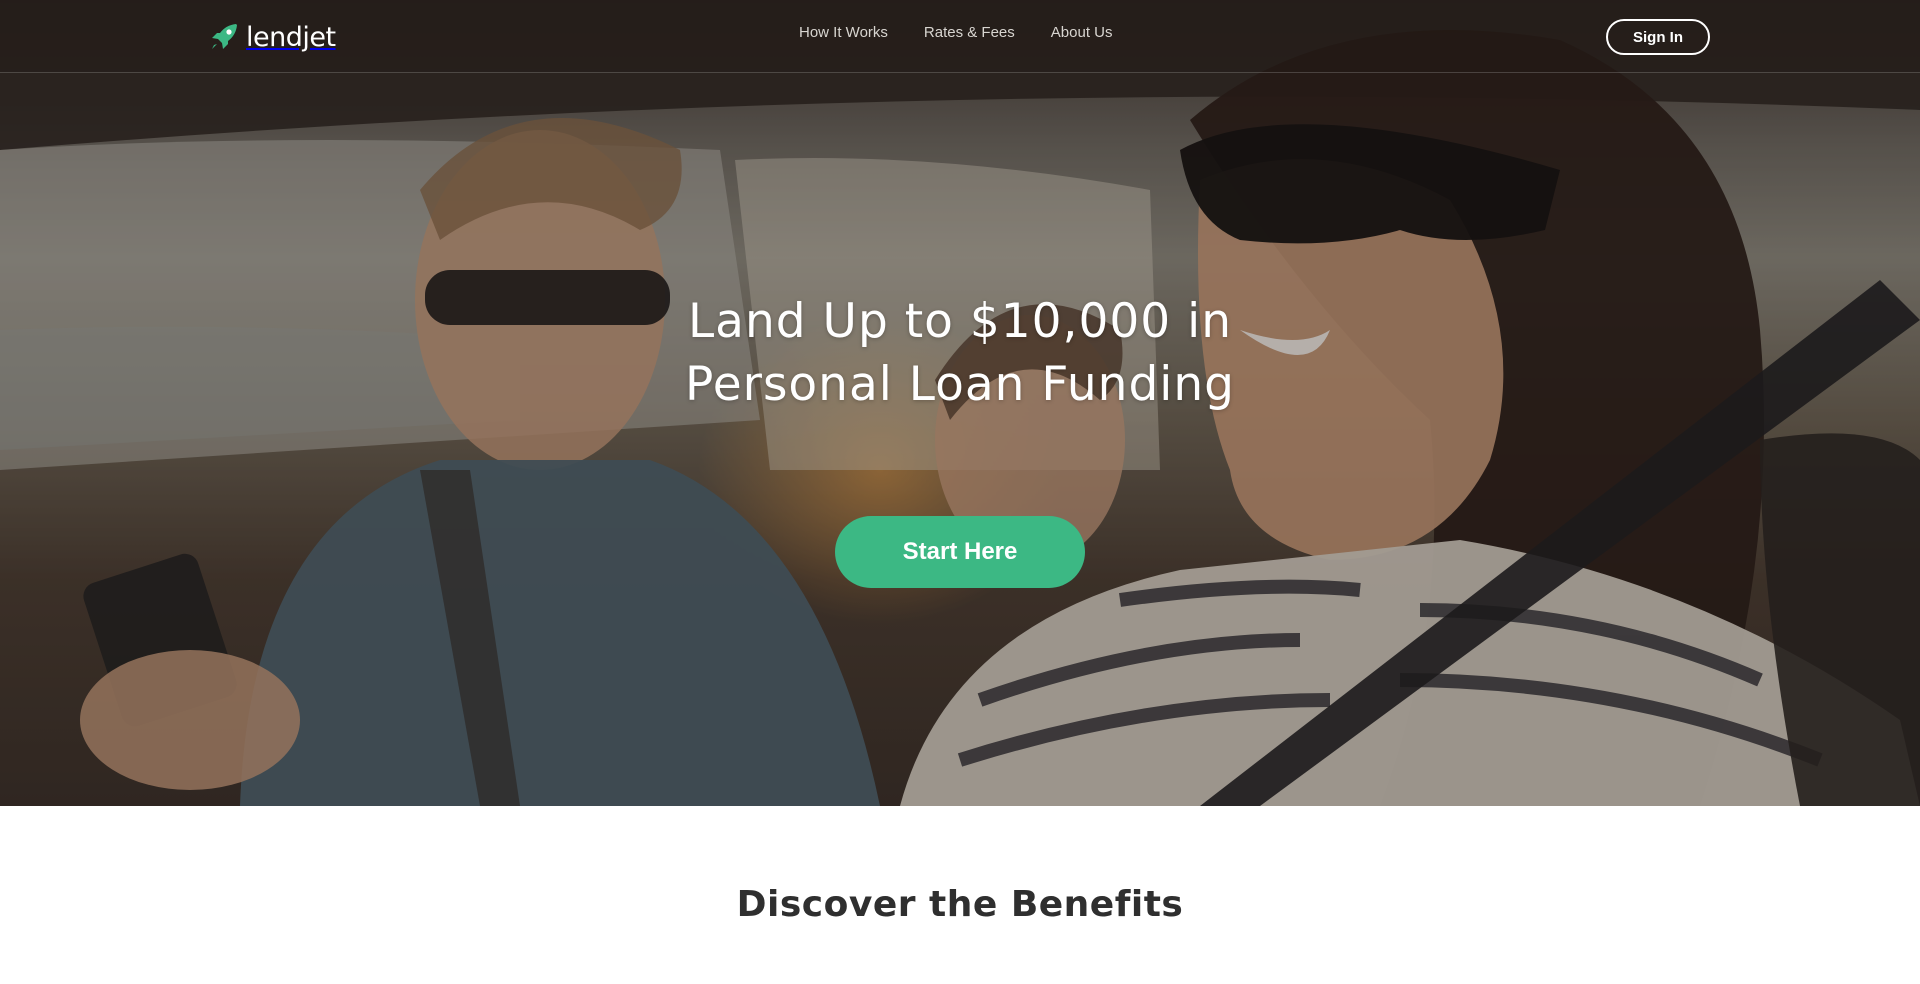  Describe the element at coordinates (960, 321) in the screenshot. I see `hero-headline-line1: Land Up to $10,000 in` at that location.